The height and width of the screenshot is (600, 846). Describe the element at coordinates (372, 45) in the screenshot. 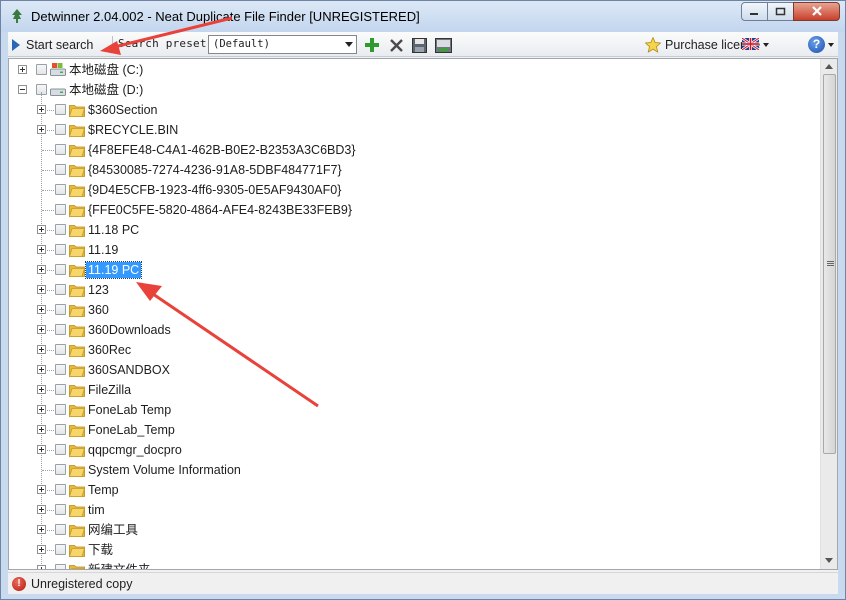

I see `add-preset-button` at that location.